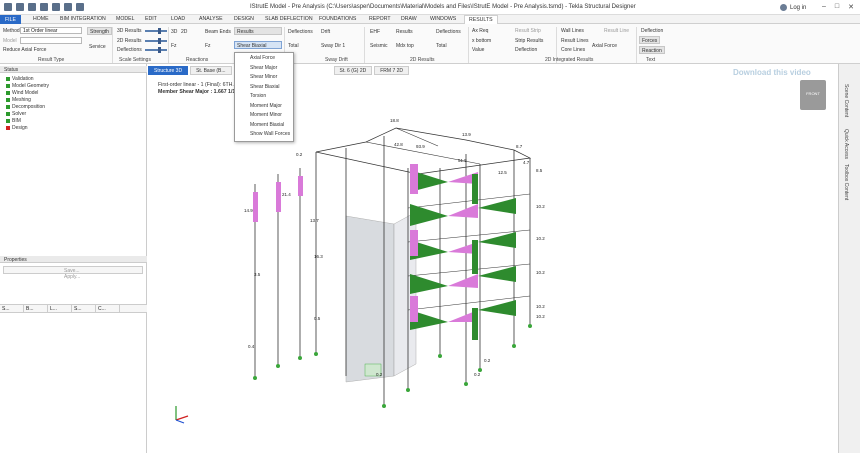 This screenshot has width=860, height=453. I want to click on axial-force-select: Axial Force, so click(604, 46).